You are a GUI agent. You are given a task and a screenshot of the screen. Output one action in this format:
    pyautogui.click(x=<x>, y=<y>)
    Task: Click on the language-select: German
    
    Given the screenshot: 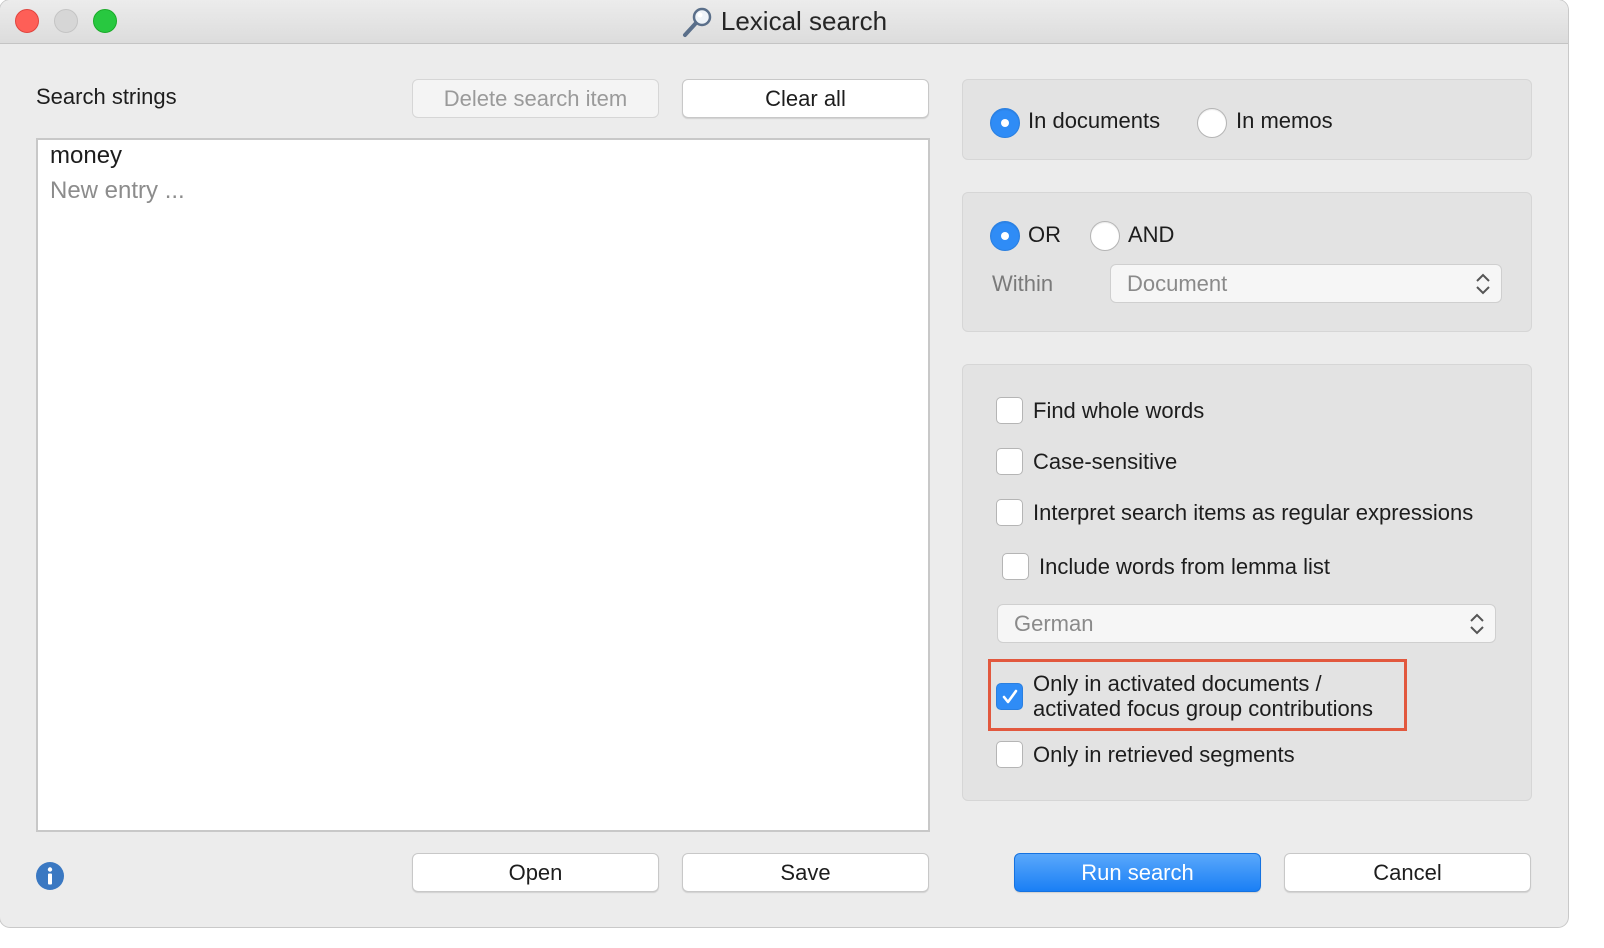 What is the action you would take?
    pyautogui.click(x=1246, y=623)
    